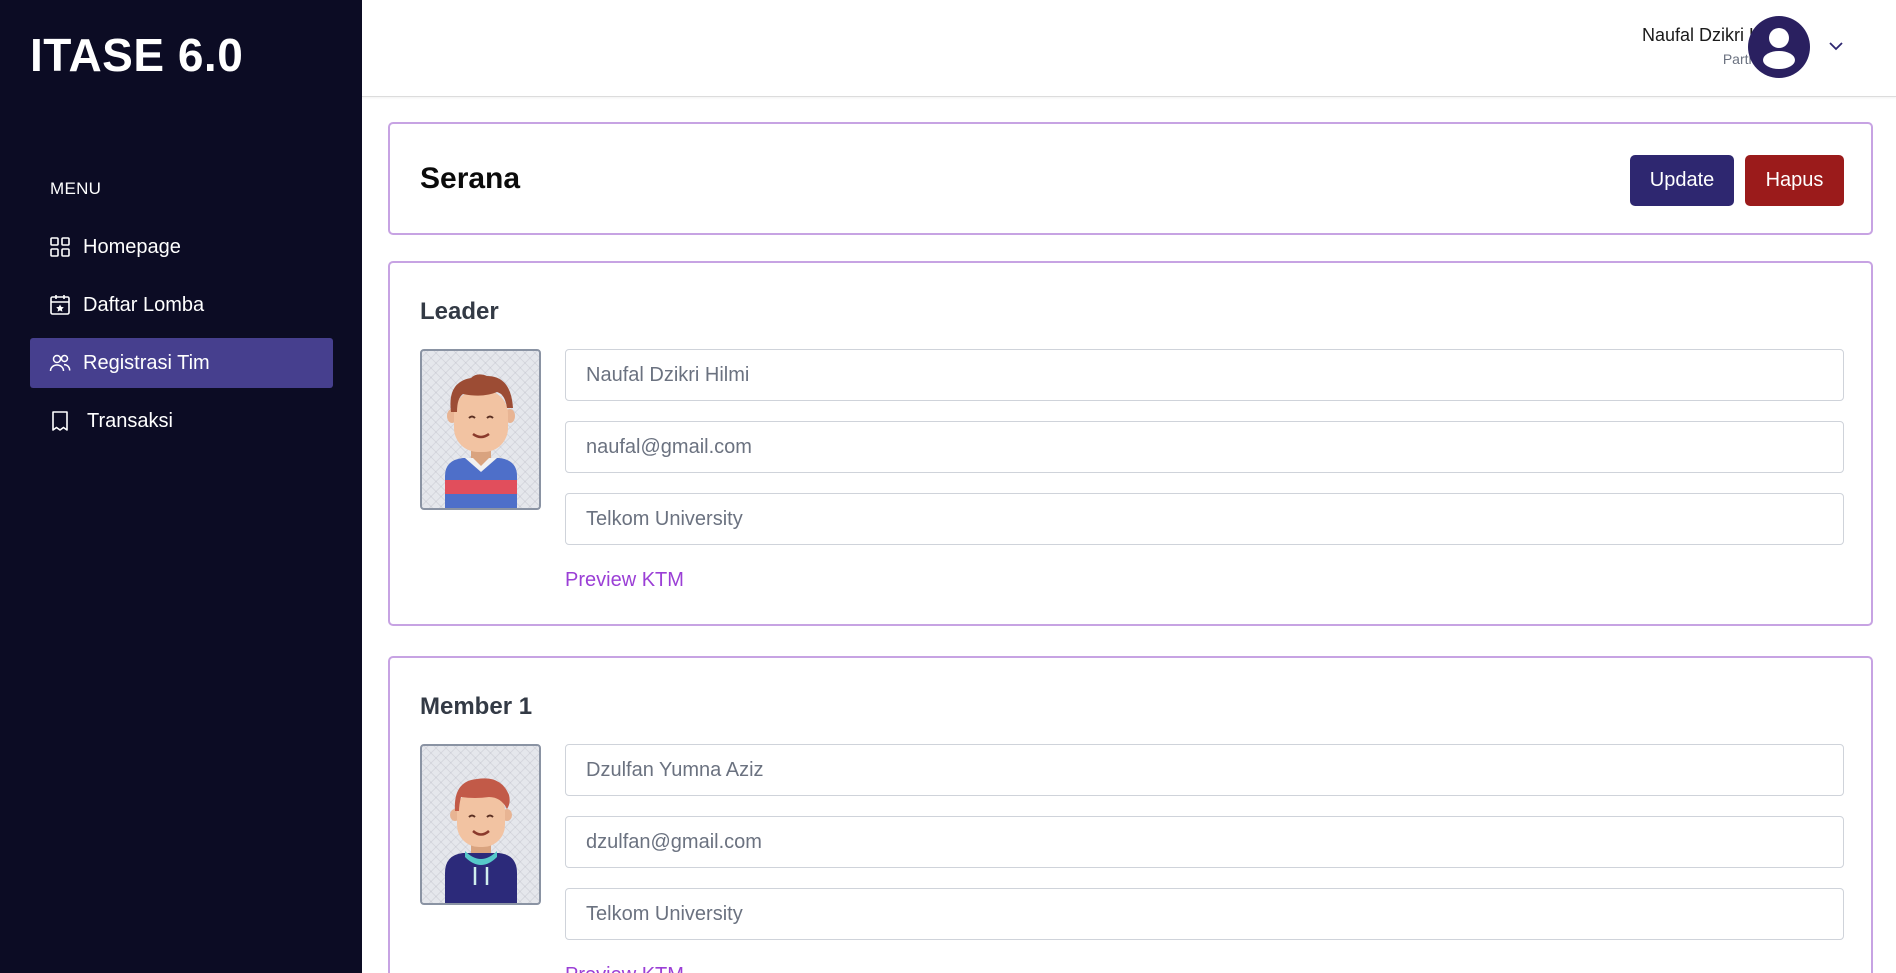  Describe the element at coordinates (130, 420) in the screenshot. I see `sidebar-item-label: Transaksi` at that location.